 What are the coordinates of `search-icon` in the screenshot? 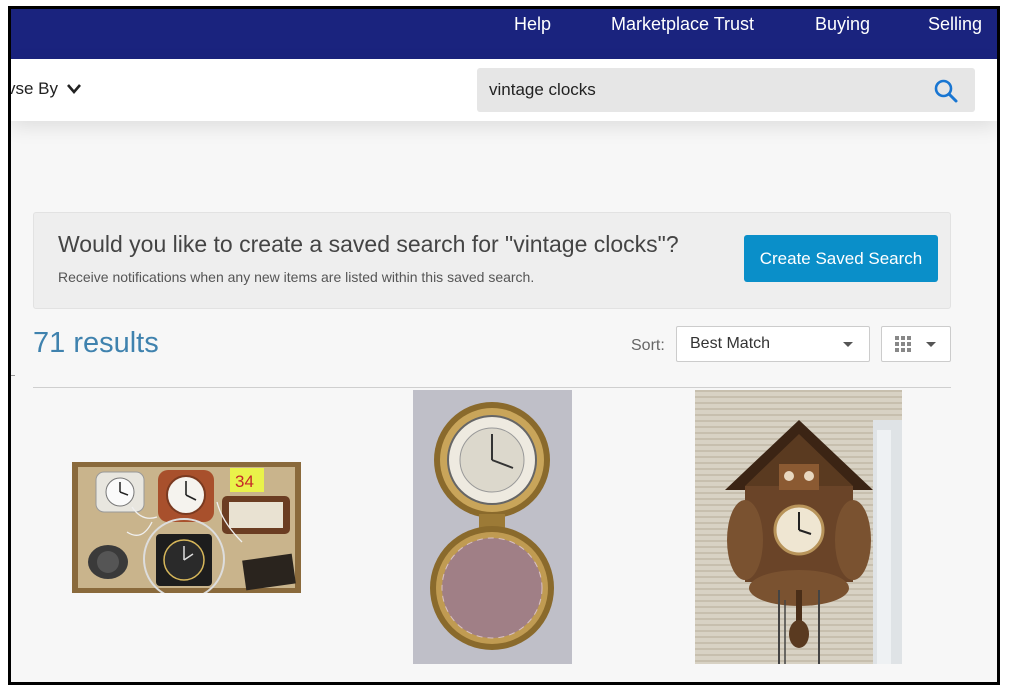 It's located at (946, 91).